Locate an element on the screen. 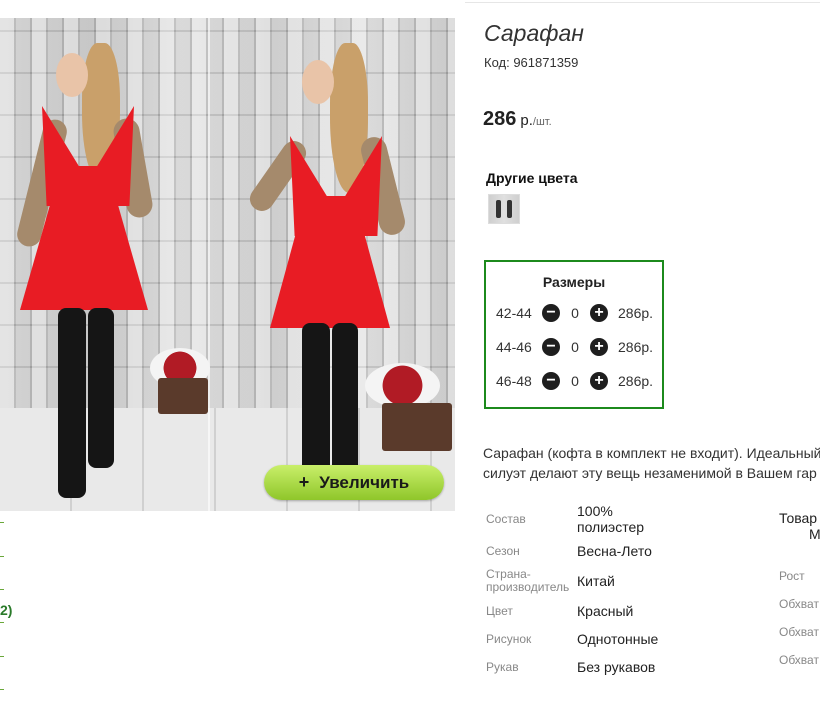 Image resolution: width=820 pixels, height=704 pixels. price-value: 286 is located at coordinates (500, 119).